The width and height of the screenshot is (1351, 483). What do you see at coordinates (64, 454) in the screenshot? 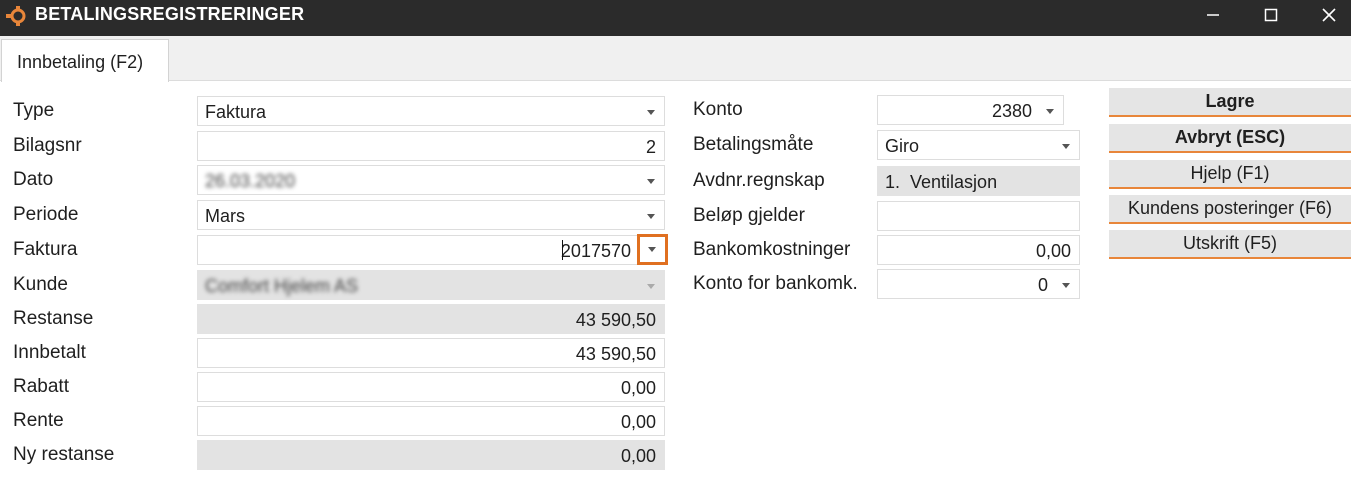
I see `ny-restanse-label: Ny restanse` at bounding box center [64, 454].